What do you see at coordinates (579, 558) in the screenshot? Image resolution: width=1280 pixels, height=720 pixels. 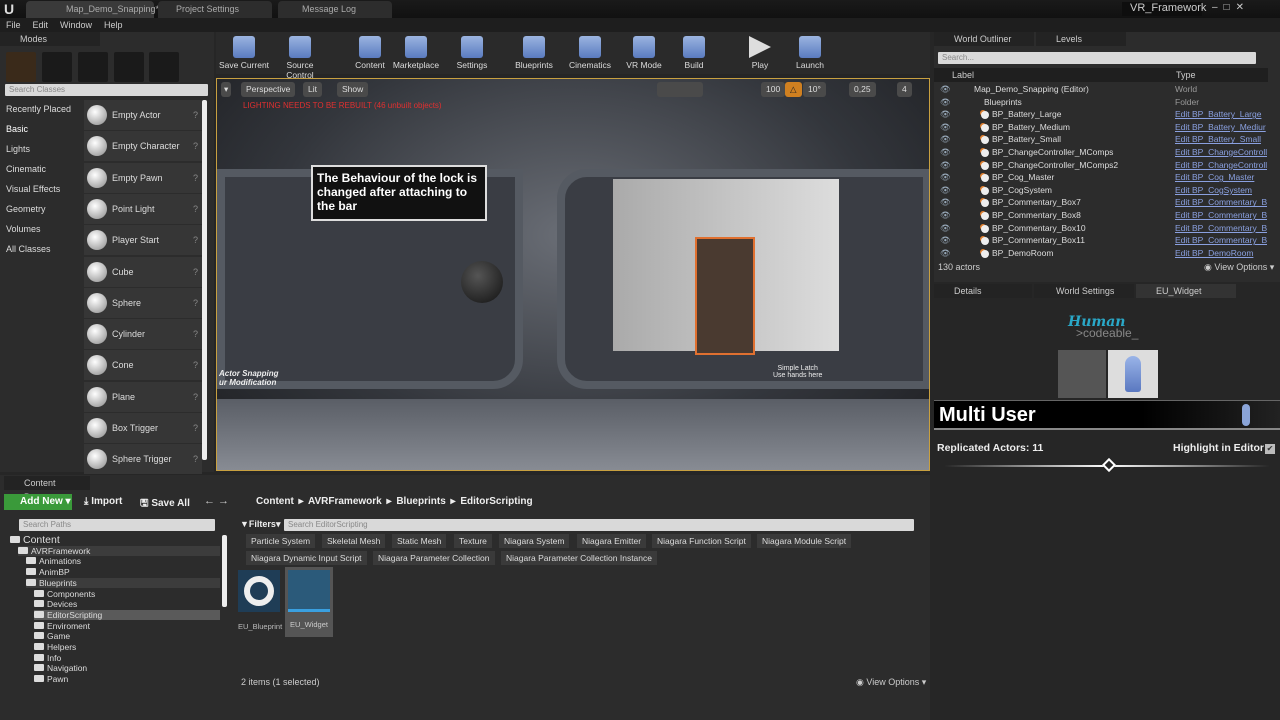 I see `filter-chip: Niagara Parameter Collection Instance` at bounding box center [579, 558].